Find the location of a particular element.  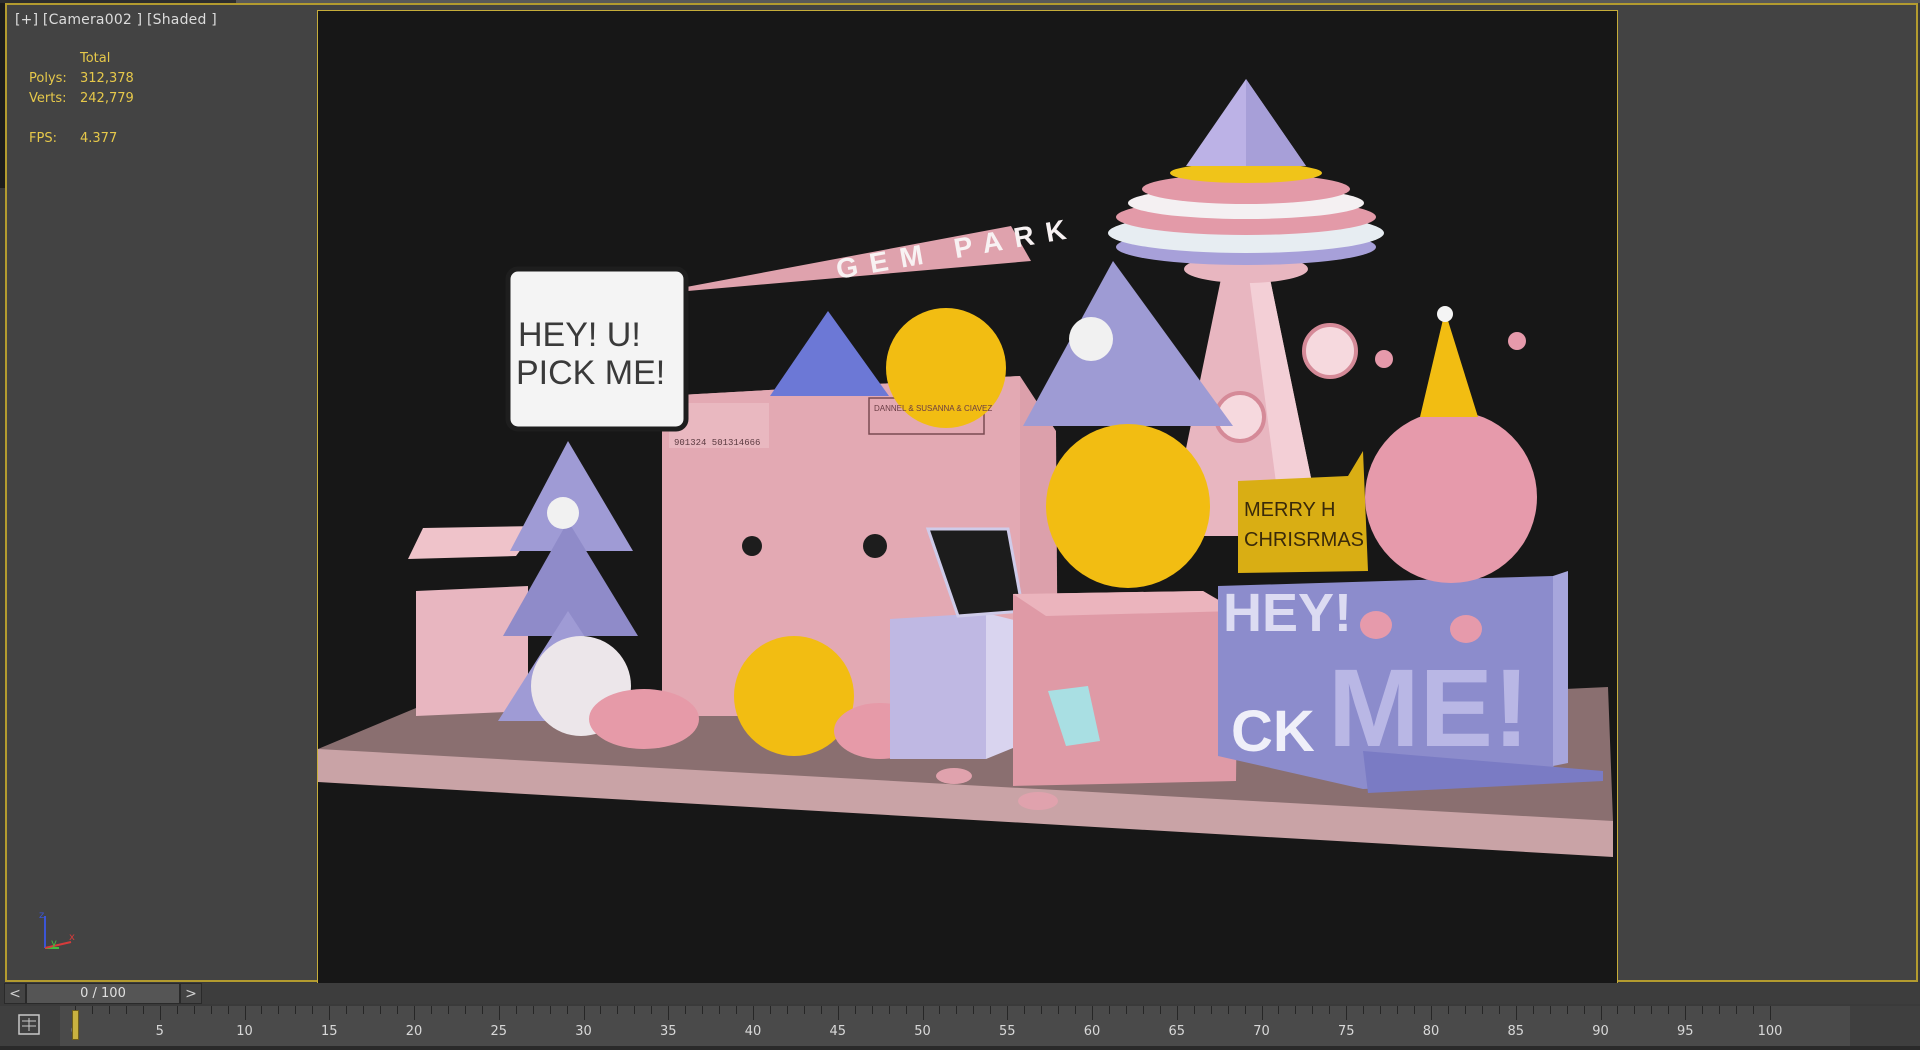

timeline-label: 45 is located at coordinates (838, 1031).